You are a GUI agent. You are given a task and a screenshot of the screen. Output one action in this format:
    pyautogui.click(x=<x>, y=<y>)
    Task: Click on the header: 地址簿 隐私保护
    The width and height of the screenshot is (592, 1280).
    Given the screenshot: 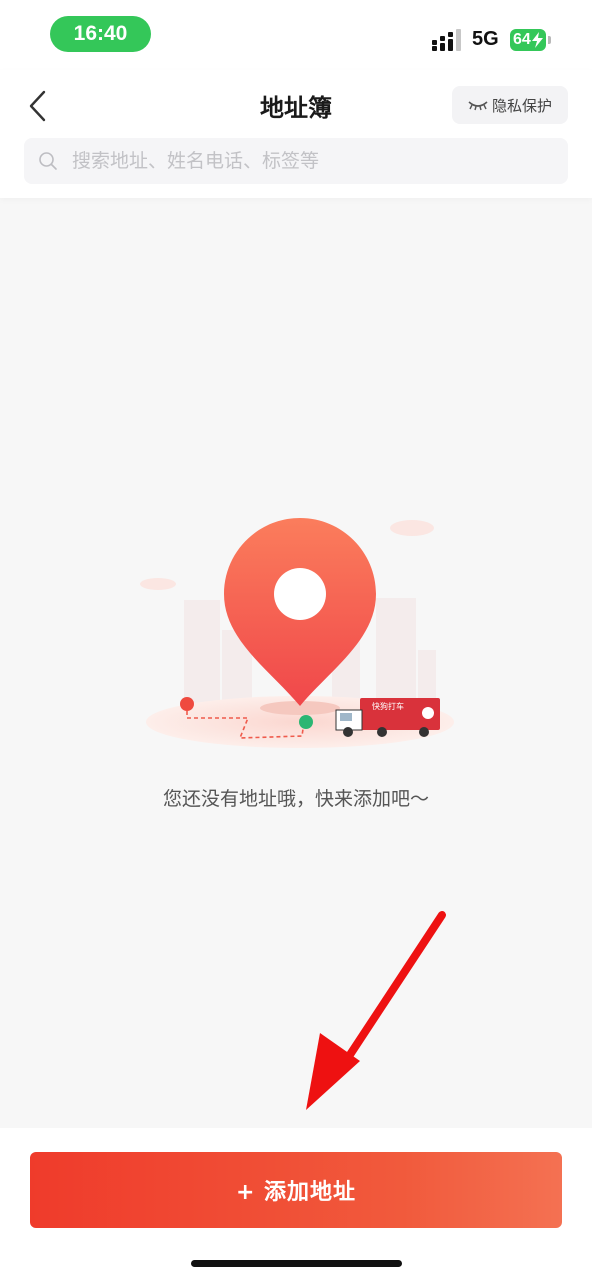 What is the action you would take?
    pyautogui.click(x=296, y=134)
    